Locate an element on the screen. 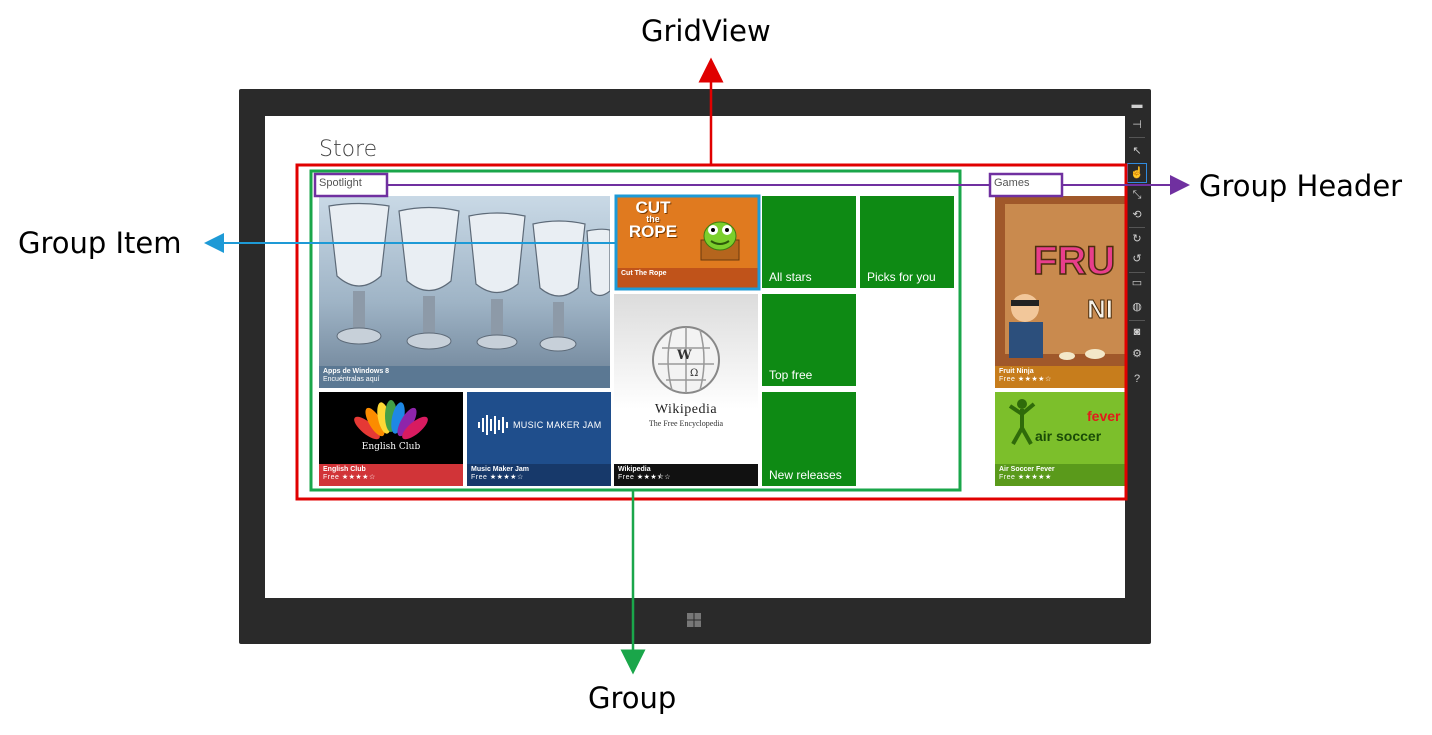  group-callout-label: Group is located at coordinates (632, 698).